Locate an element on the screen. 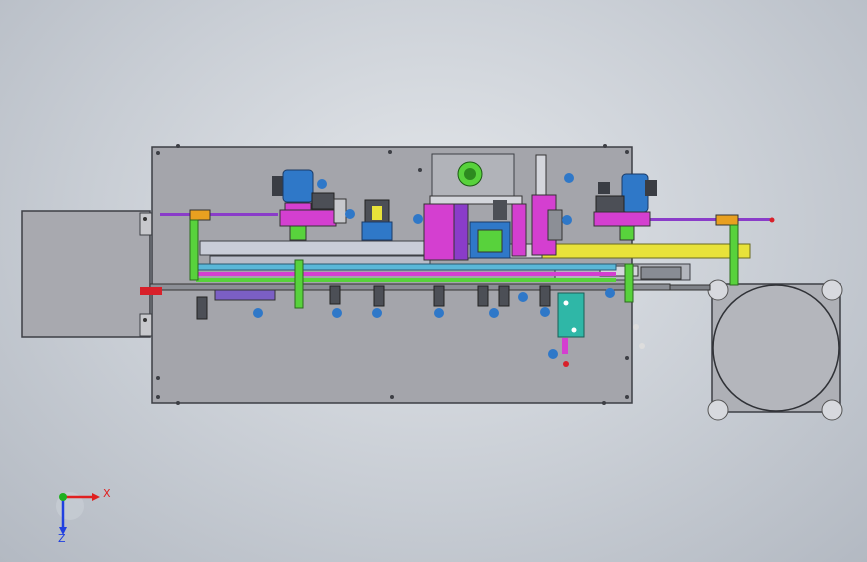 Image resolution: width=867 pixels, height=562 pixels. axis-z-label: Z is located at coordinates (62, 538).